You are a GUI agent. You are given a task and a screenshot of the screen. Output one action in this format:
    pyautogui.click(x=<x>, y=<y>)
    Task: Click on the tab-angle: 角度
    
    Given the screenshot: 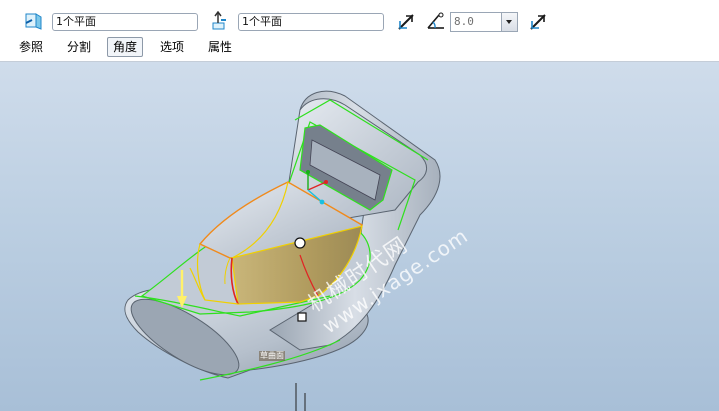 What is the action you would take?
    pyautogui.click(x=125, y=47)
    